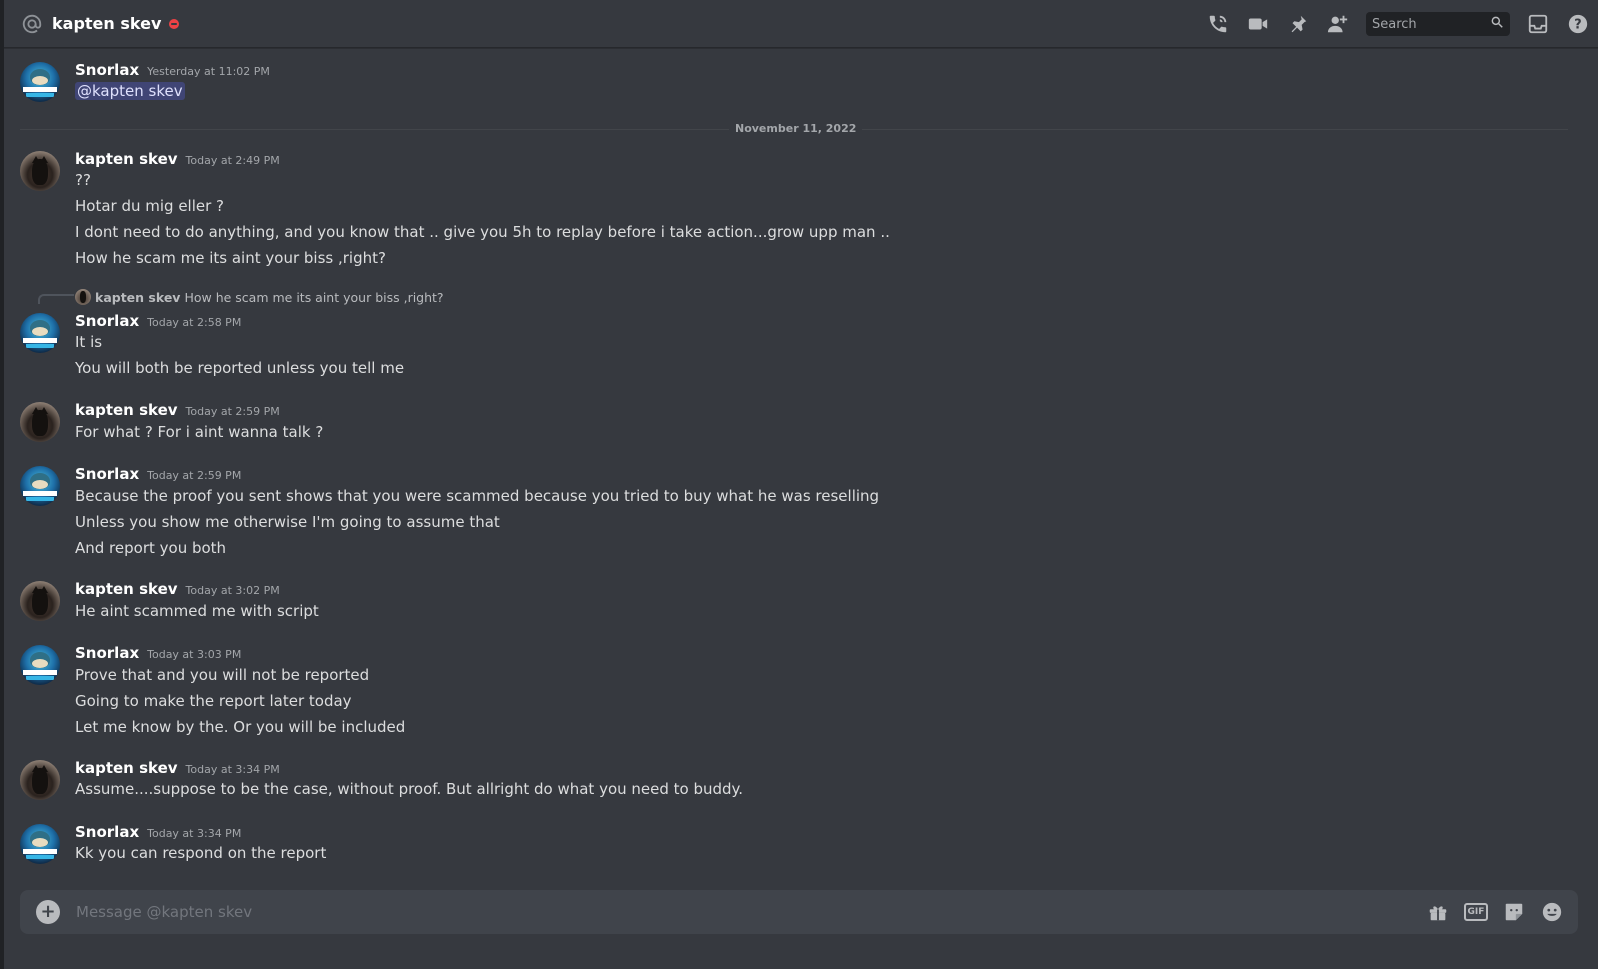  Describe the element at coordinates (107, 23) in the screenshot. I see `dm-recipient-name: kapten skev` at that location.